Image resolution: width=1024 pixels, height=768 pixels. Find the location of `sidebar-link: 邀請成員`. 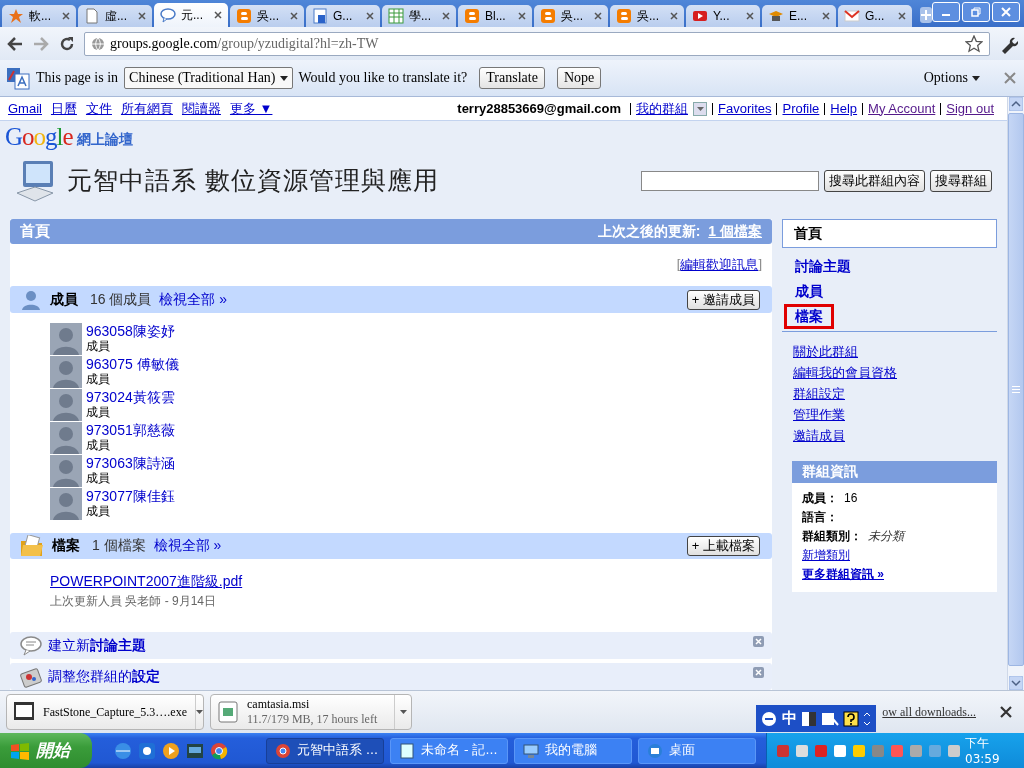

sidebar-link: 邀請成員 is located at coordinates (819, 436).